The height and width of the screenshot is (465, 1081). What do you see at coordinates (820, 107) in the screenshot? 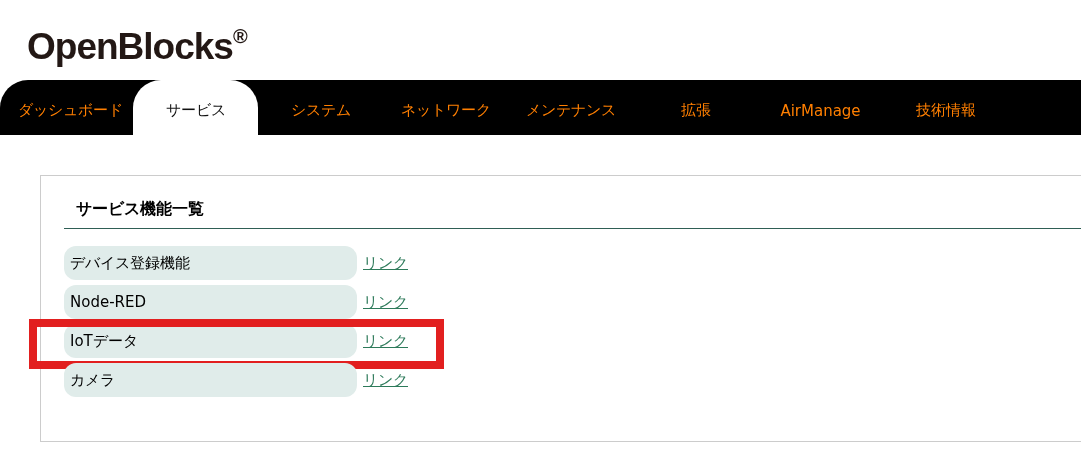
I see `nav-tab: AirManage` at bounding box center [820, 107].